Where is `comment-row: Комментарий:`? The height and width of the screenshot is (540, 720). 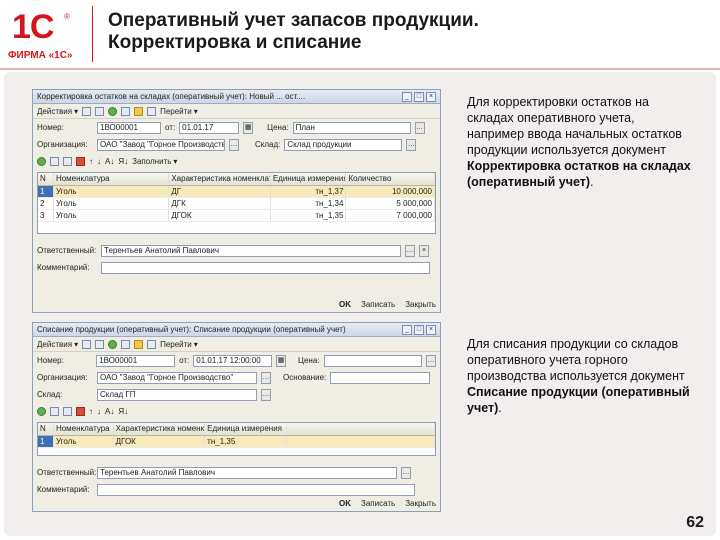 comment-row: Комментарий: is located at coordinates (236, 267).